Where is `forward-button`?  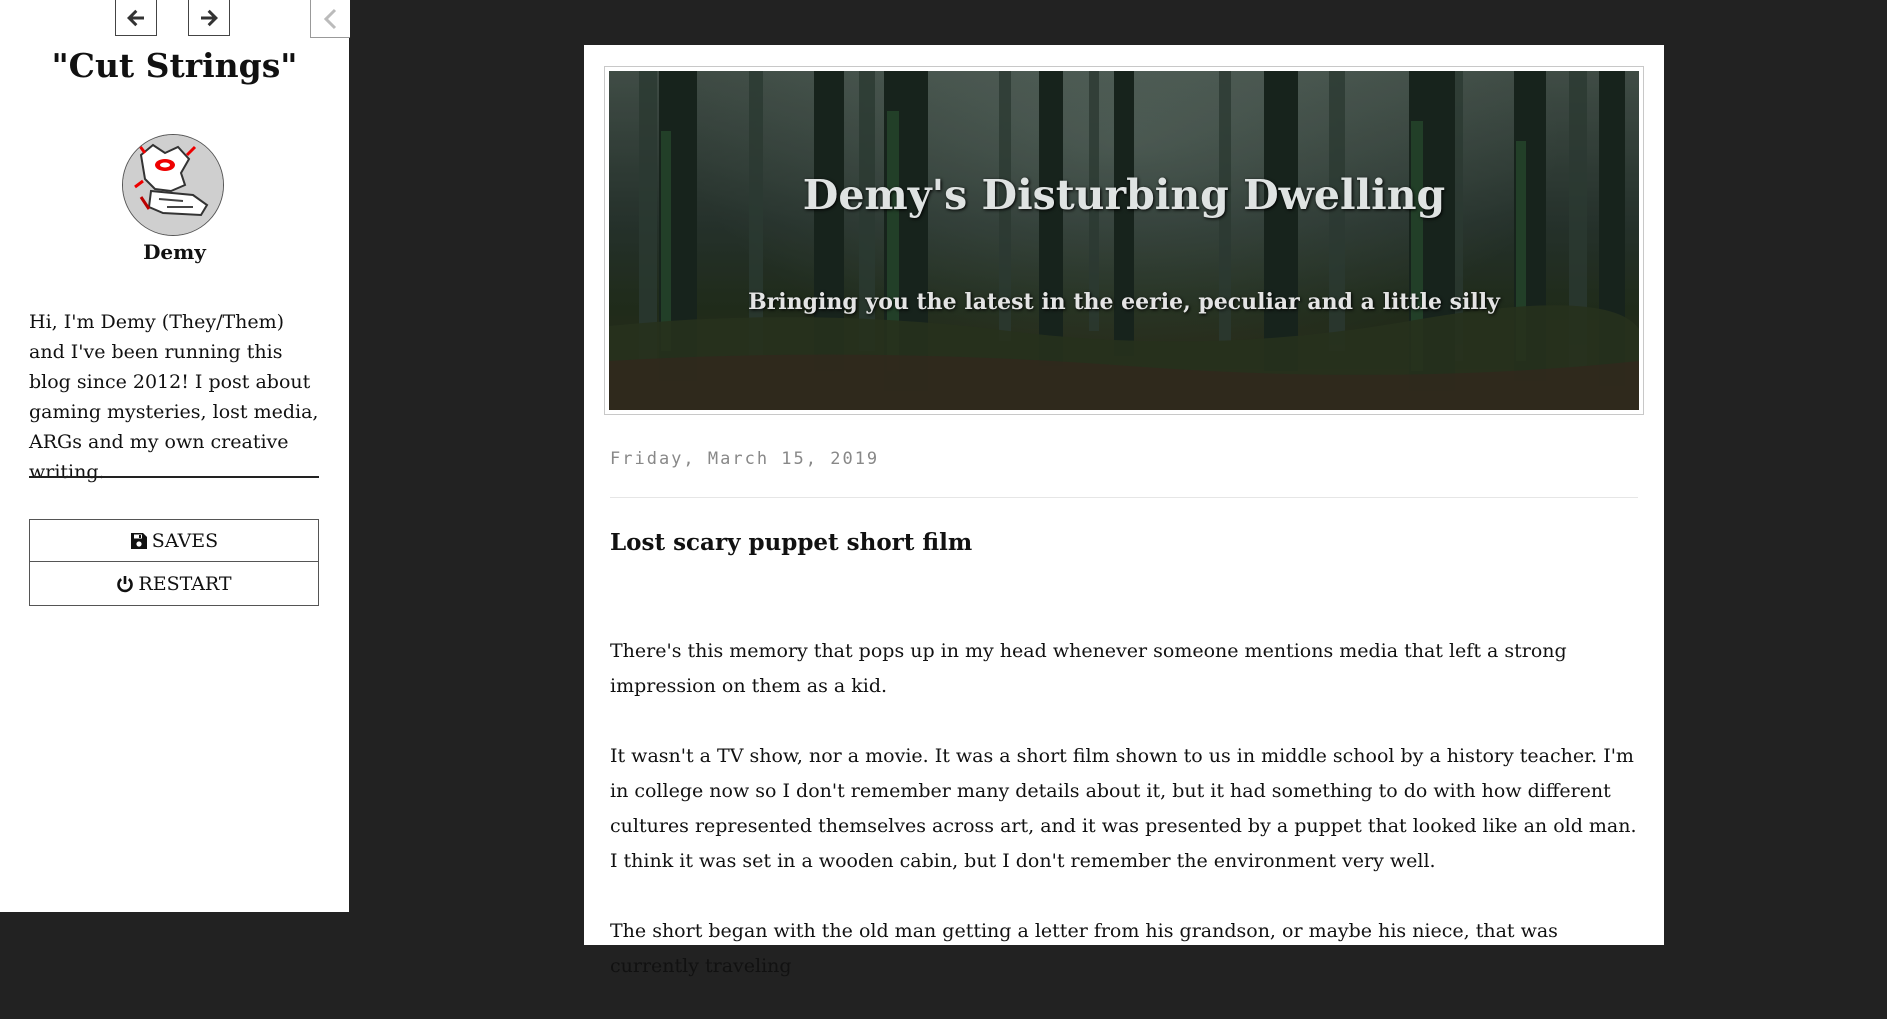 forward-button is located at coordinates (209, 18).